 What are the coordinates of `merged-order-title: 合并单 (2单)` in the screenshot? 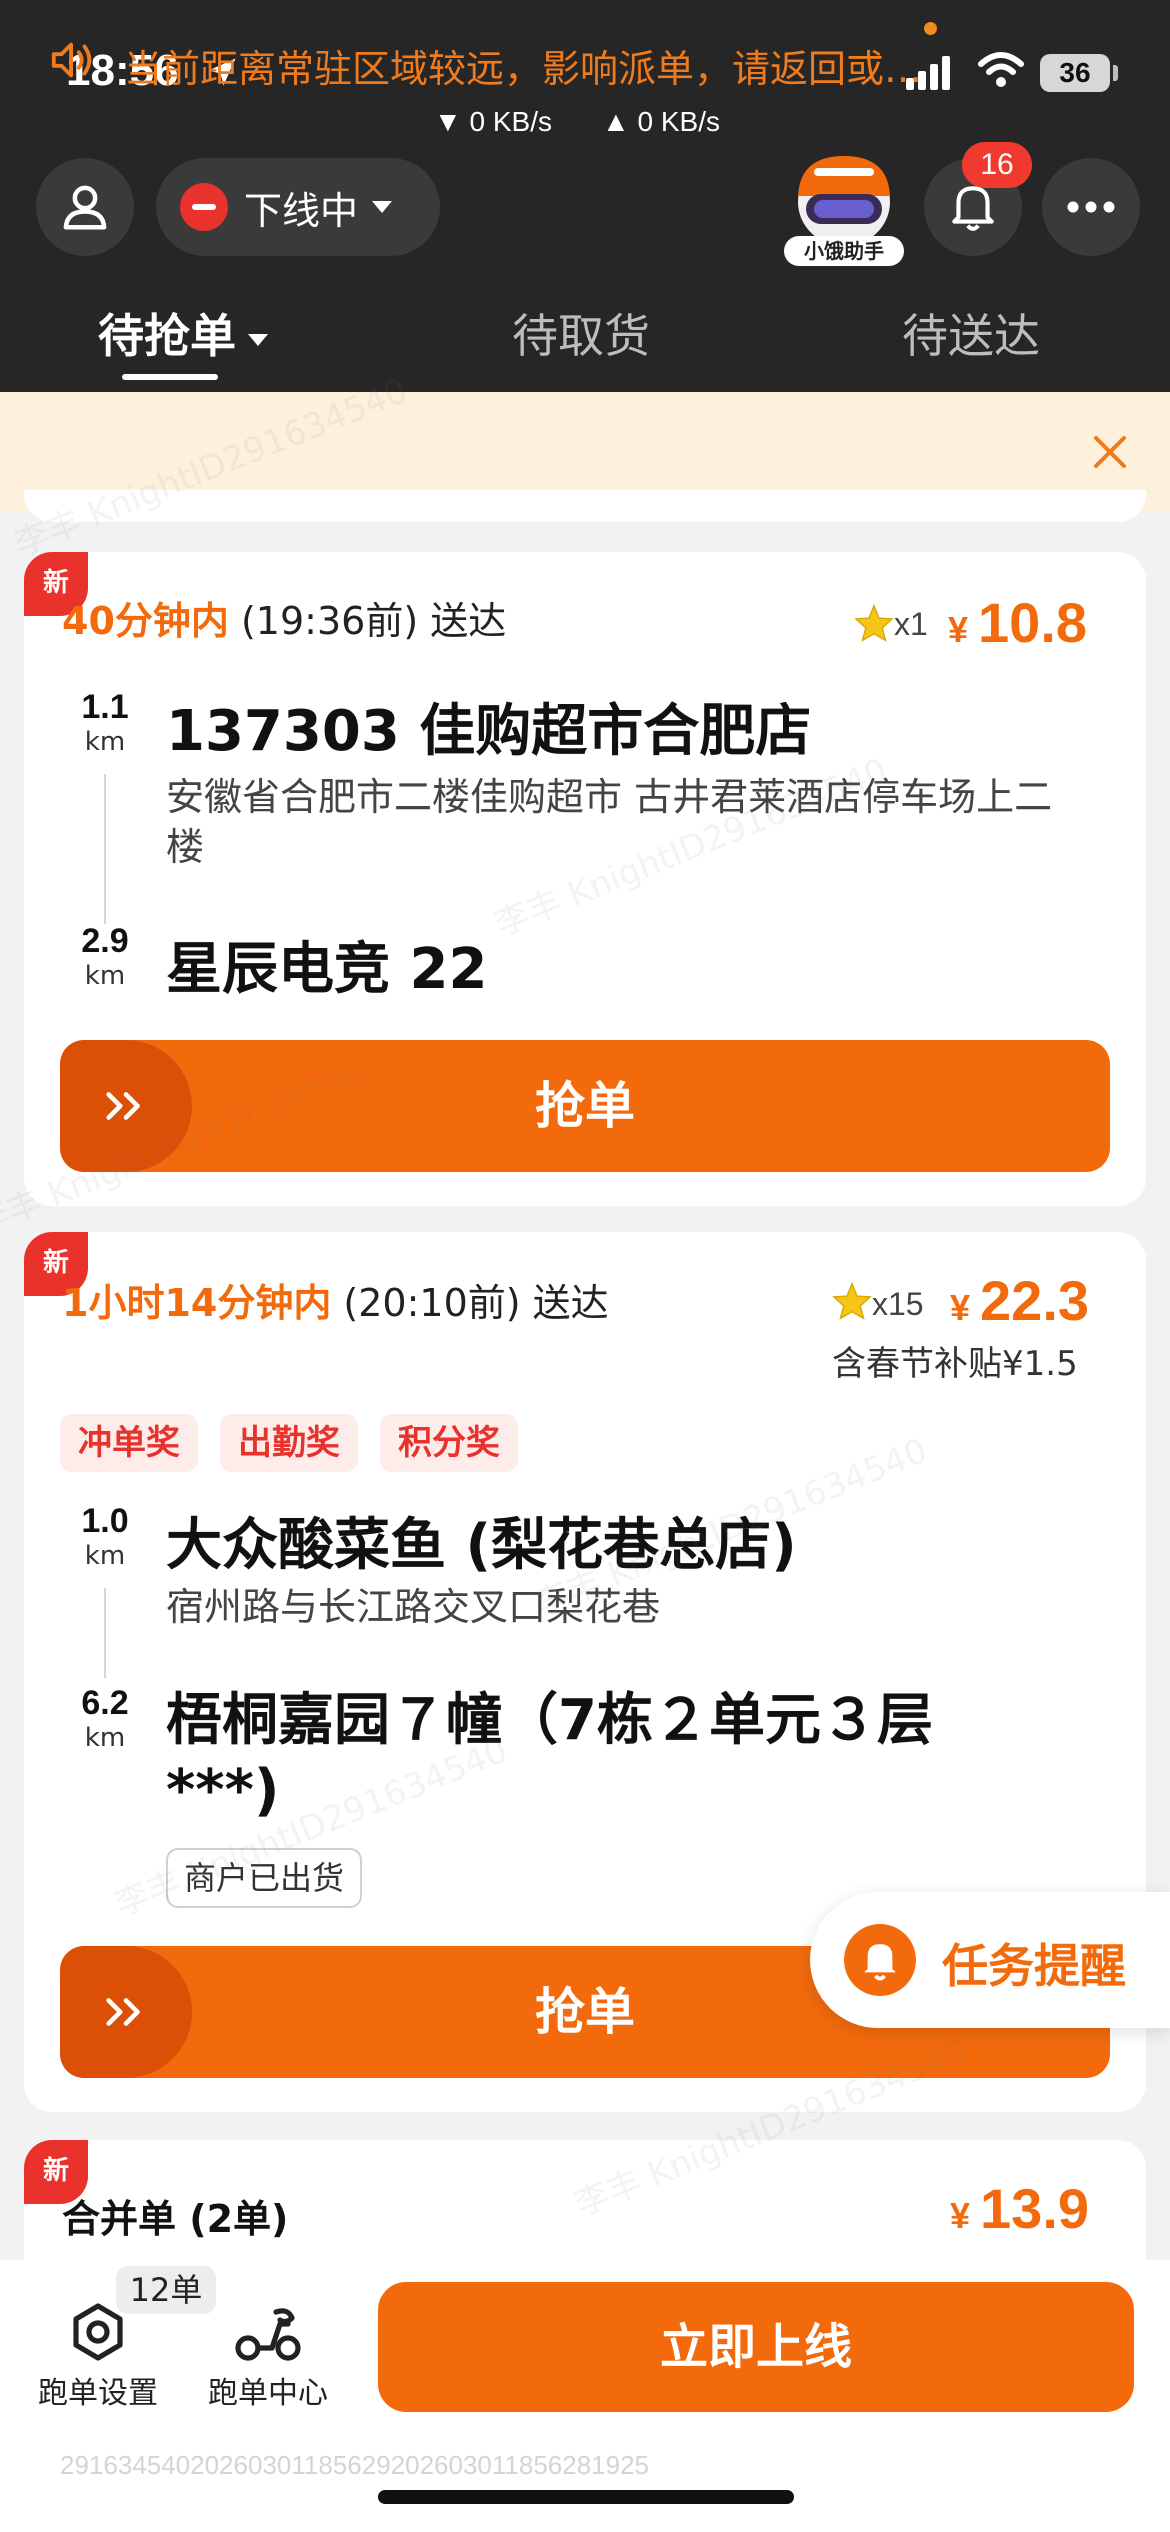 It's located at (175, 2219).